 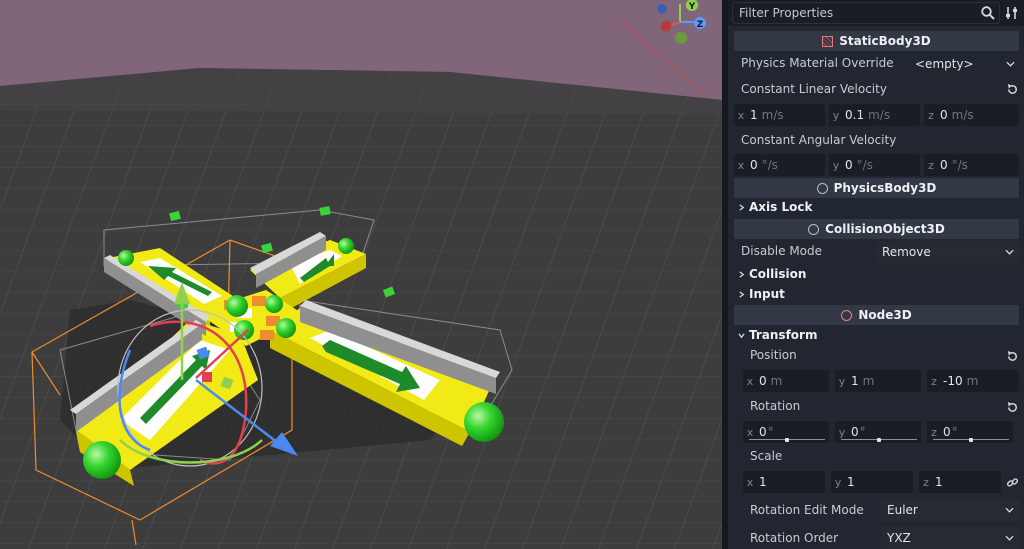 What do you see at coordinates (885, 229) in the screenshot?
I see `section-collisionobject3d-label: CollisionObject3D` at bounding box center [885, 229].